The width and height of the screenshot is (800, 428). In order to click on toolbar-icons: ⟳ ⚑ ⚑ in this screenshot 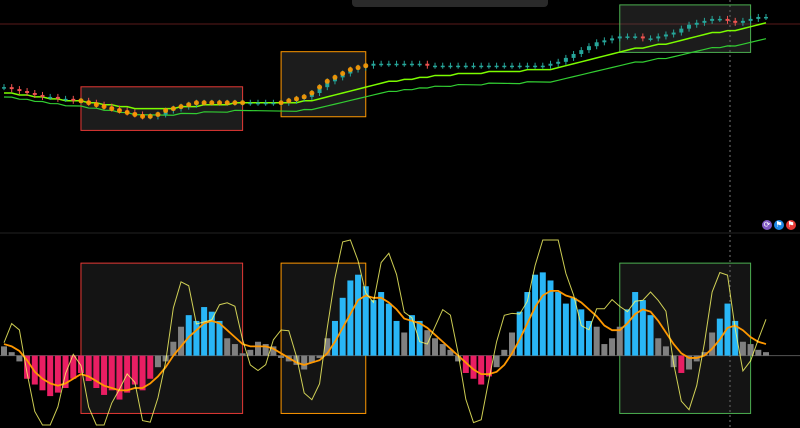, I will do `click(779, 225)`.